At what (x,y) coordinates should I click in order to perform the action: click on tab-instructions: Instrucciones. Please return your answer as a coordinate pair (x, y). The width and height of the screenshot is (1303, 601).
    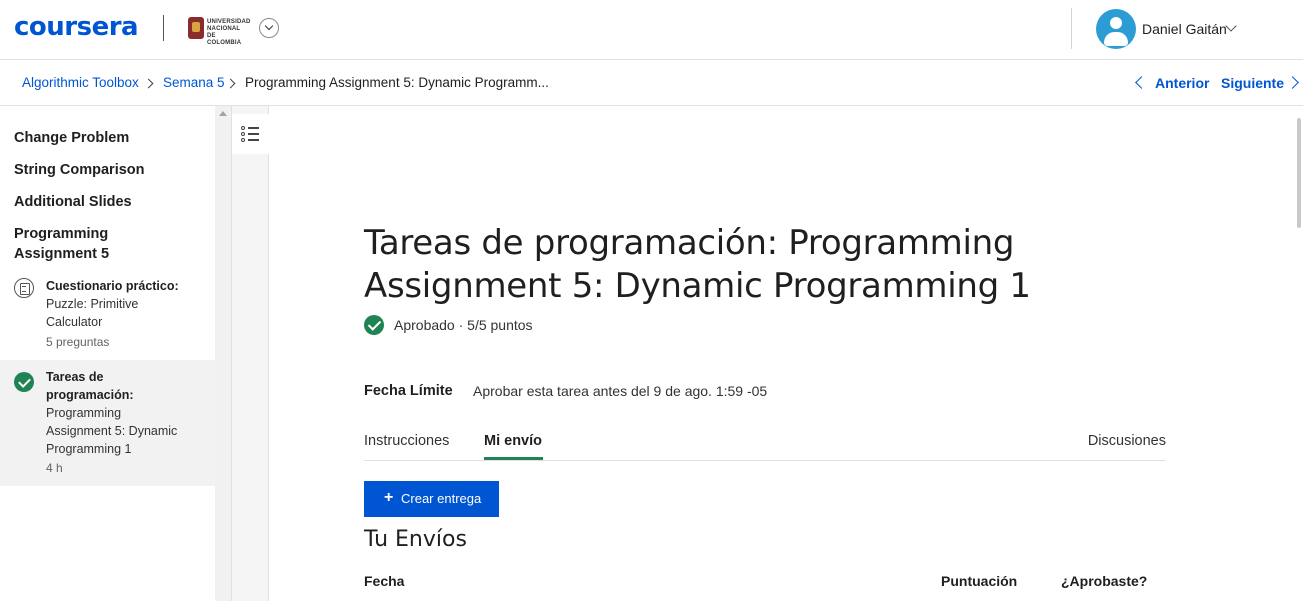
    Looking at the image, I should click on (406, 441).